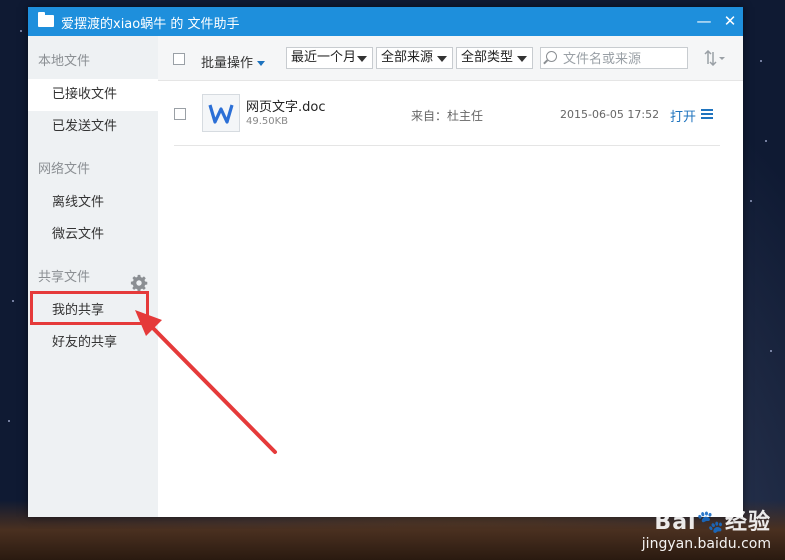  What do you see at coordinates (179, 59) in the screenshot?
I see `select-all-checkbox` at bounding box center [179, 59].